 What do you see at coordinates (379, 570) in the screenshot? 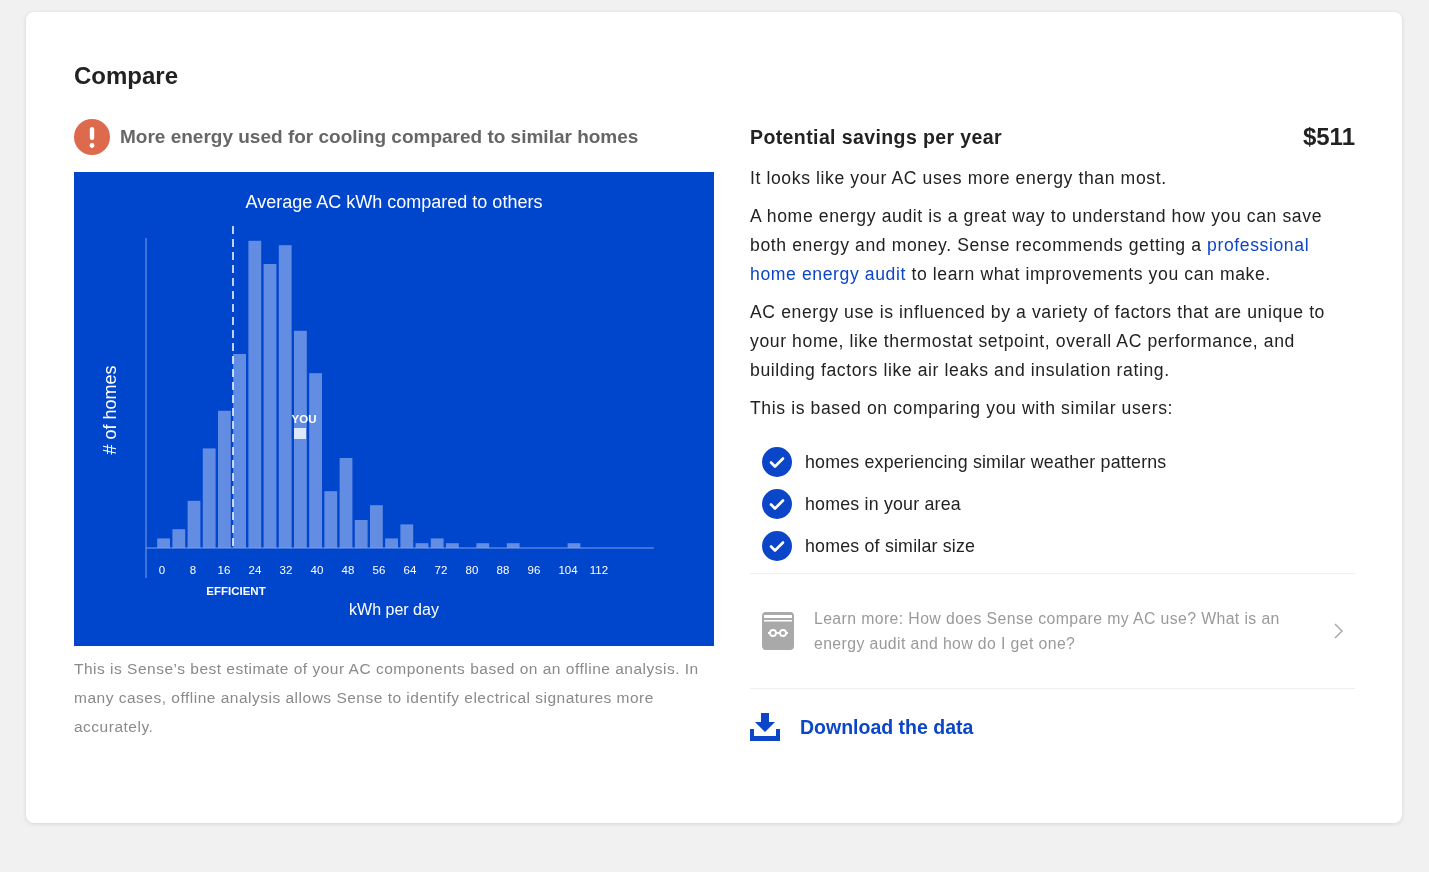
I see `x-tick-label: 56` at bounding box center [379, 570].